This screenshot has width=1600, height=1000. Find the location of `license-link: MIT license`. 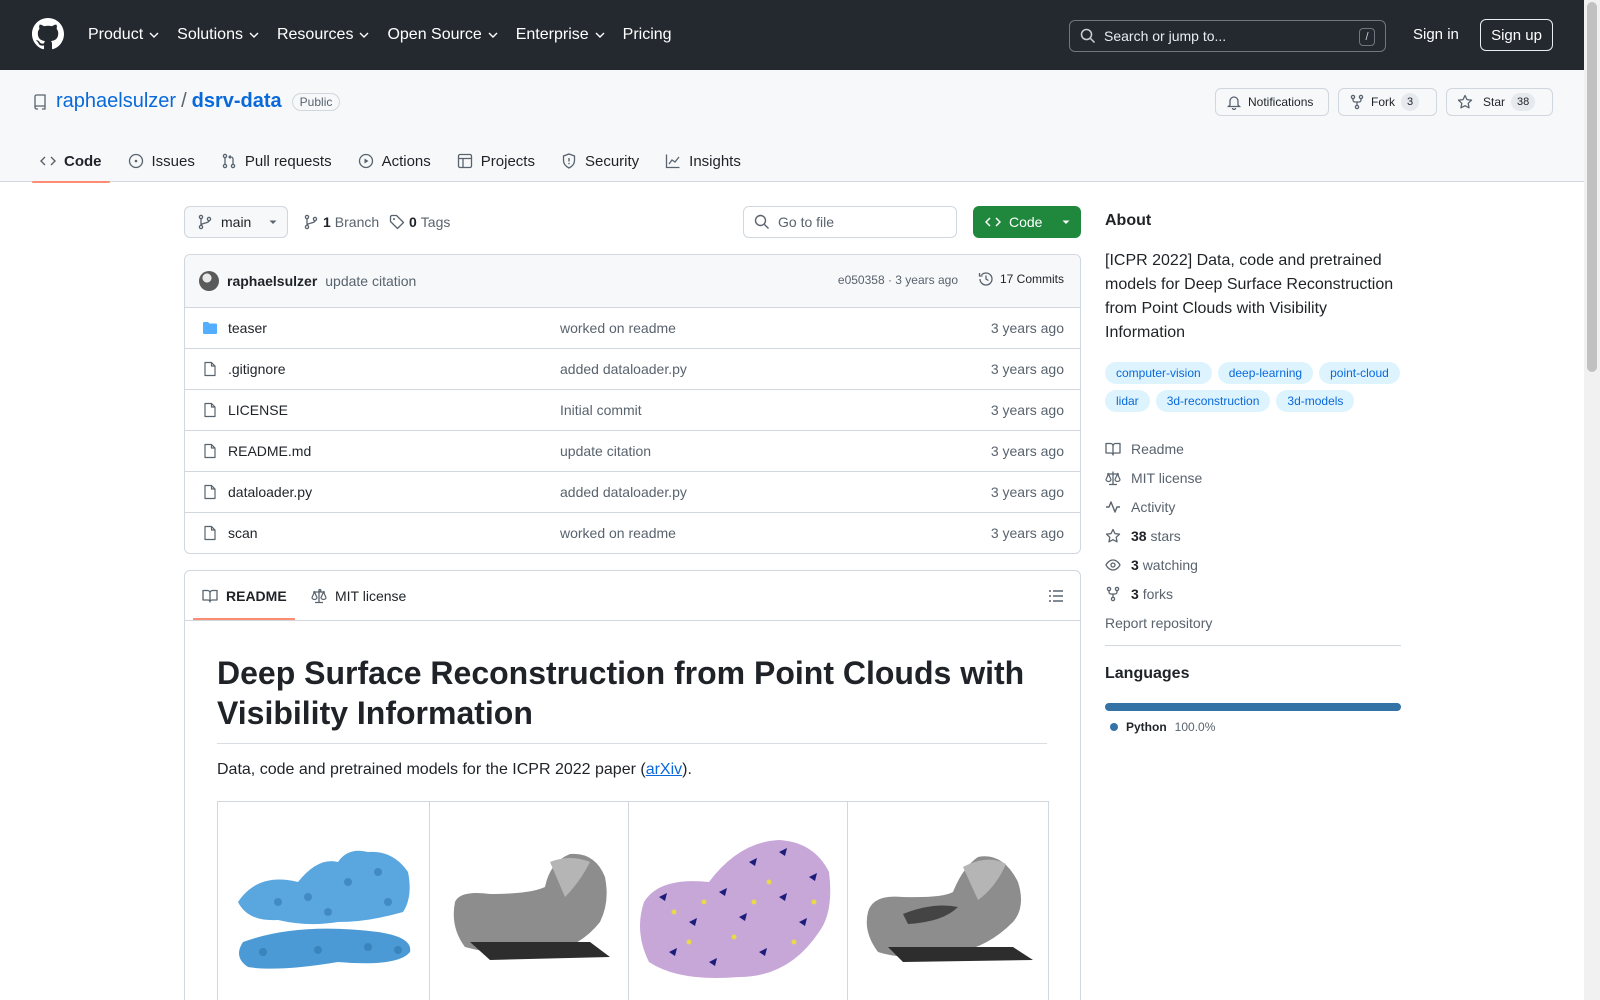

license-link: MIT license is located at coordinates (1158, 477).